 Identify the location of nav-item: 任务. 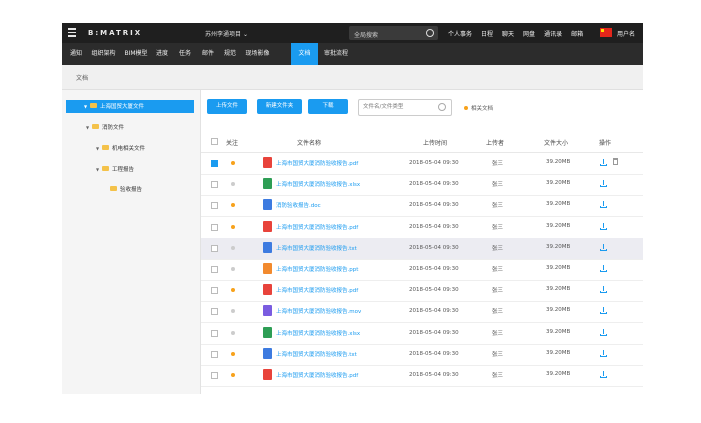
(185, 54).